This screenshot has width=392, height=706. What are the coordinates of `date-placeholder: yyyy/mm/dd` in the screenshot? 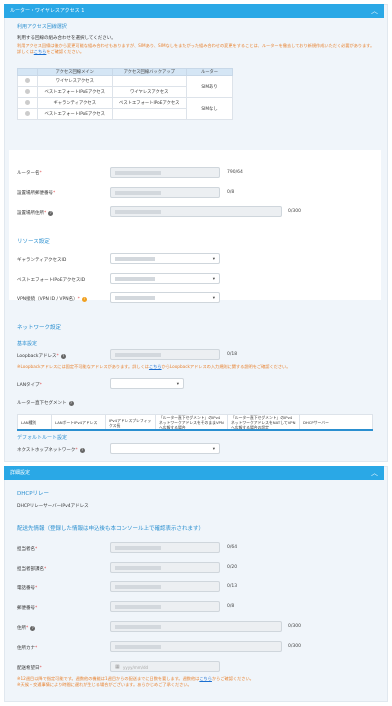 It's located at (136, 667).